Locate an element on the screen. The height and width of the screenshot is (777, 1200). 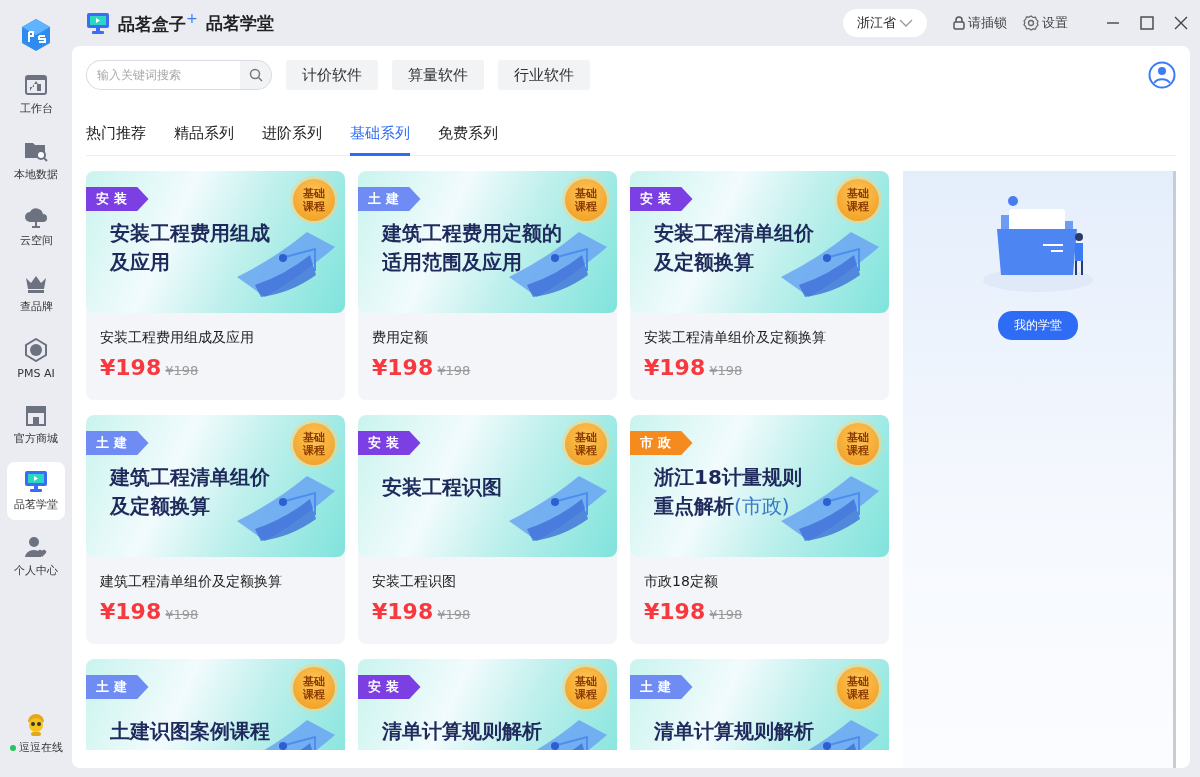
category-button: 行业软件 is located at coordinates (544, 75).